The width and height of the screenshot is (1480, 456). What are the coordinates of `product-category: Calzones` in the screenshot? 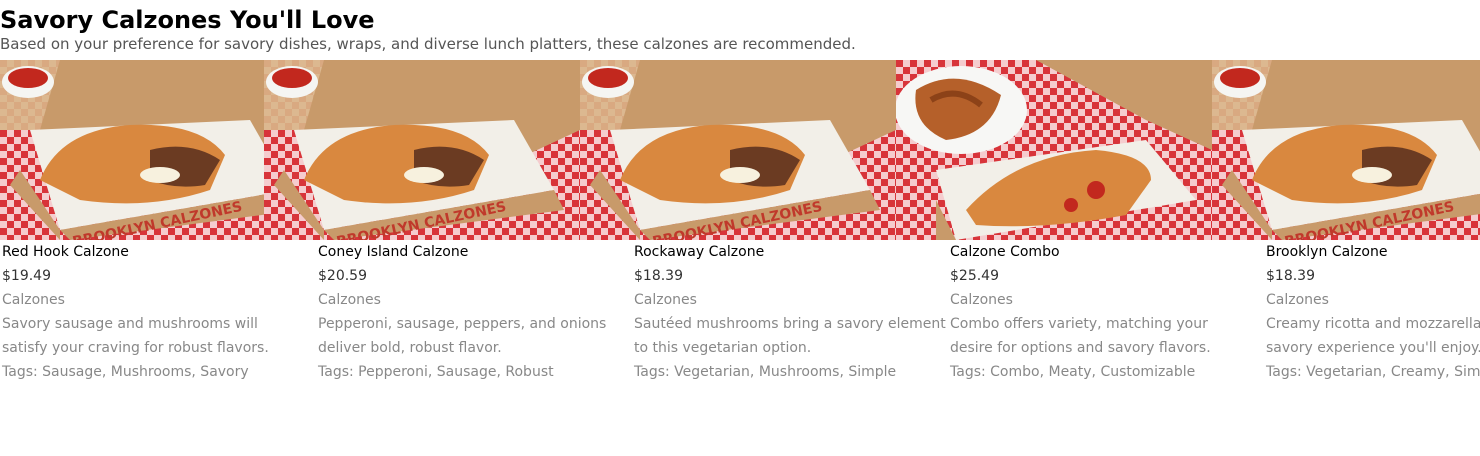 It's located at (1297, 300).